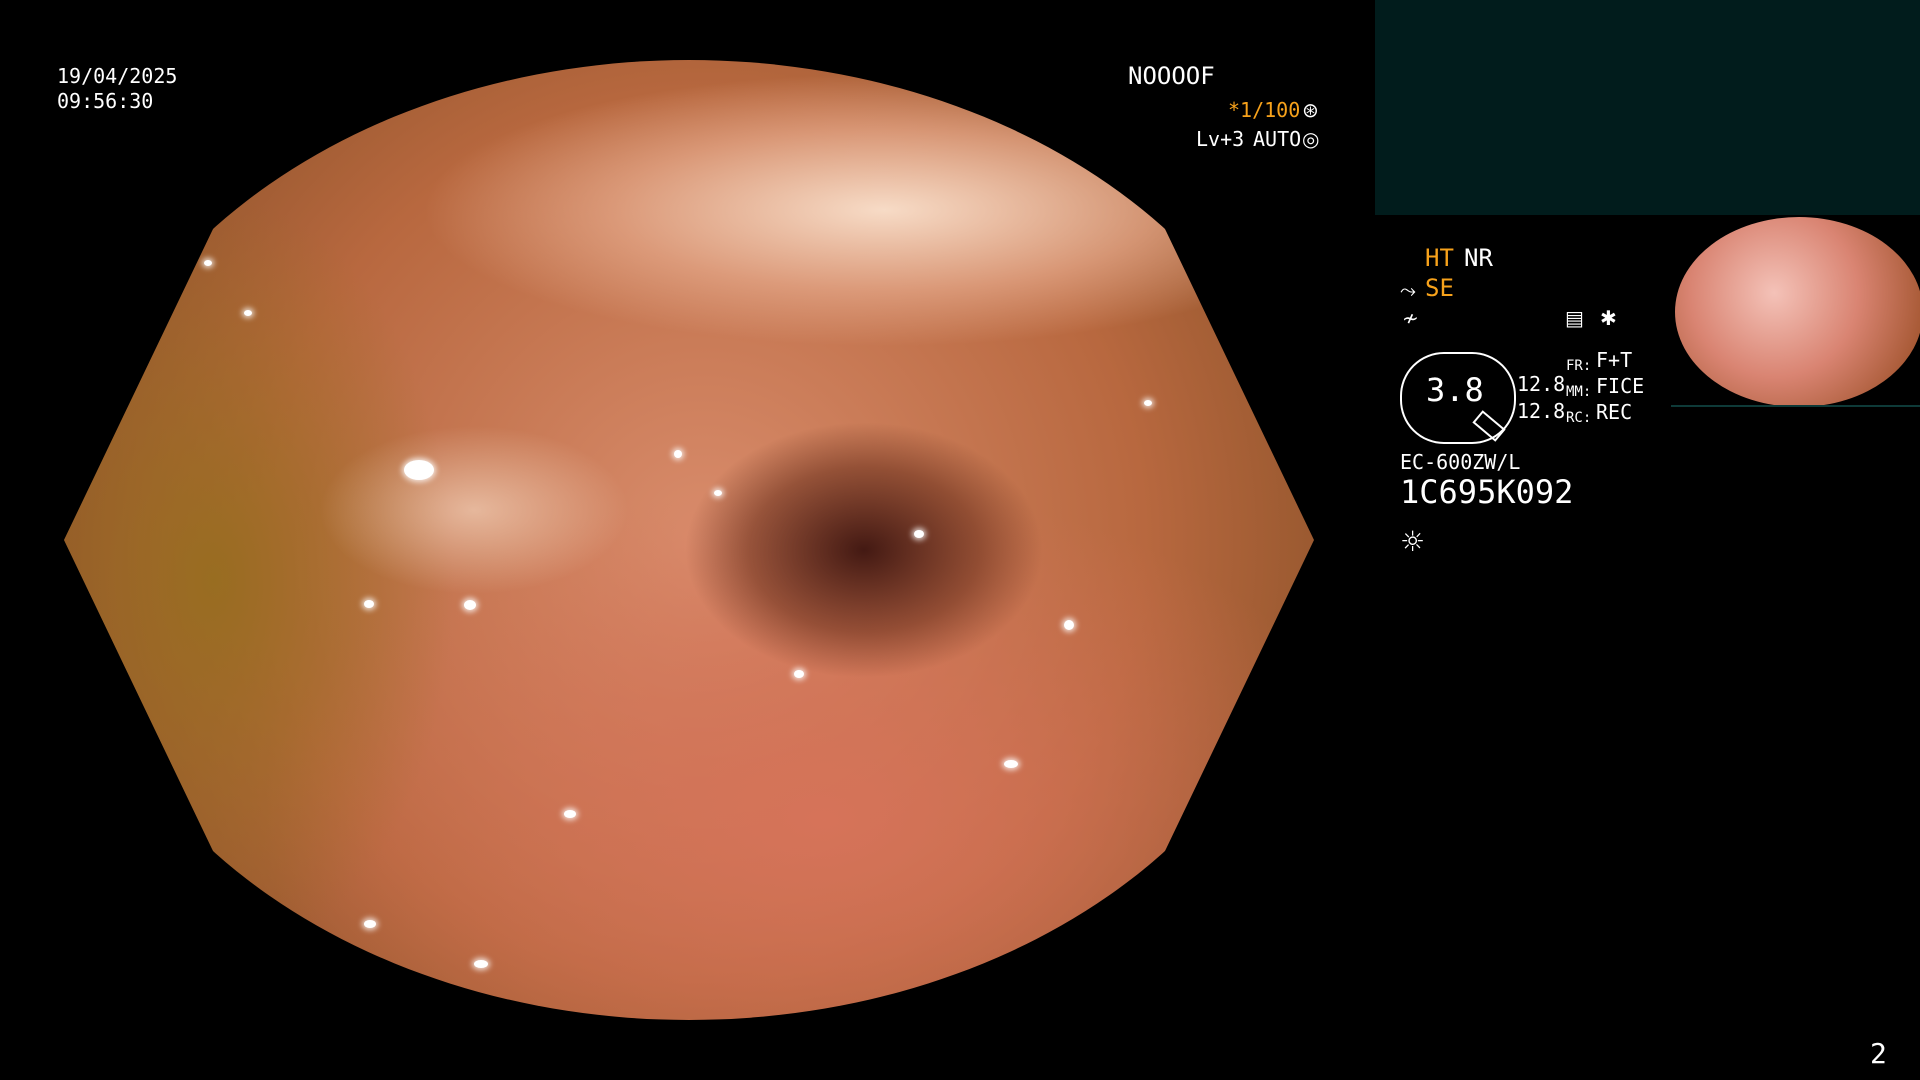 This screenshot has width=1920, height=1080. What do you see at coordinates (1614, 412) in the screenshot?
I see `rc-value: REC` at bounding box center [1614, 412].